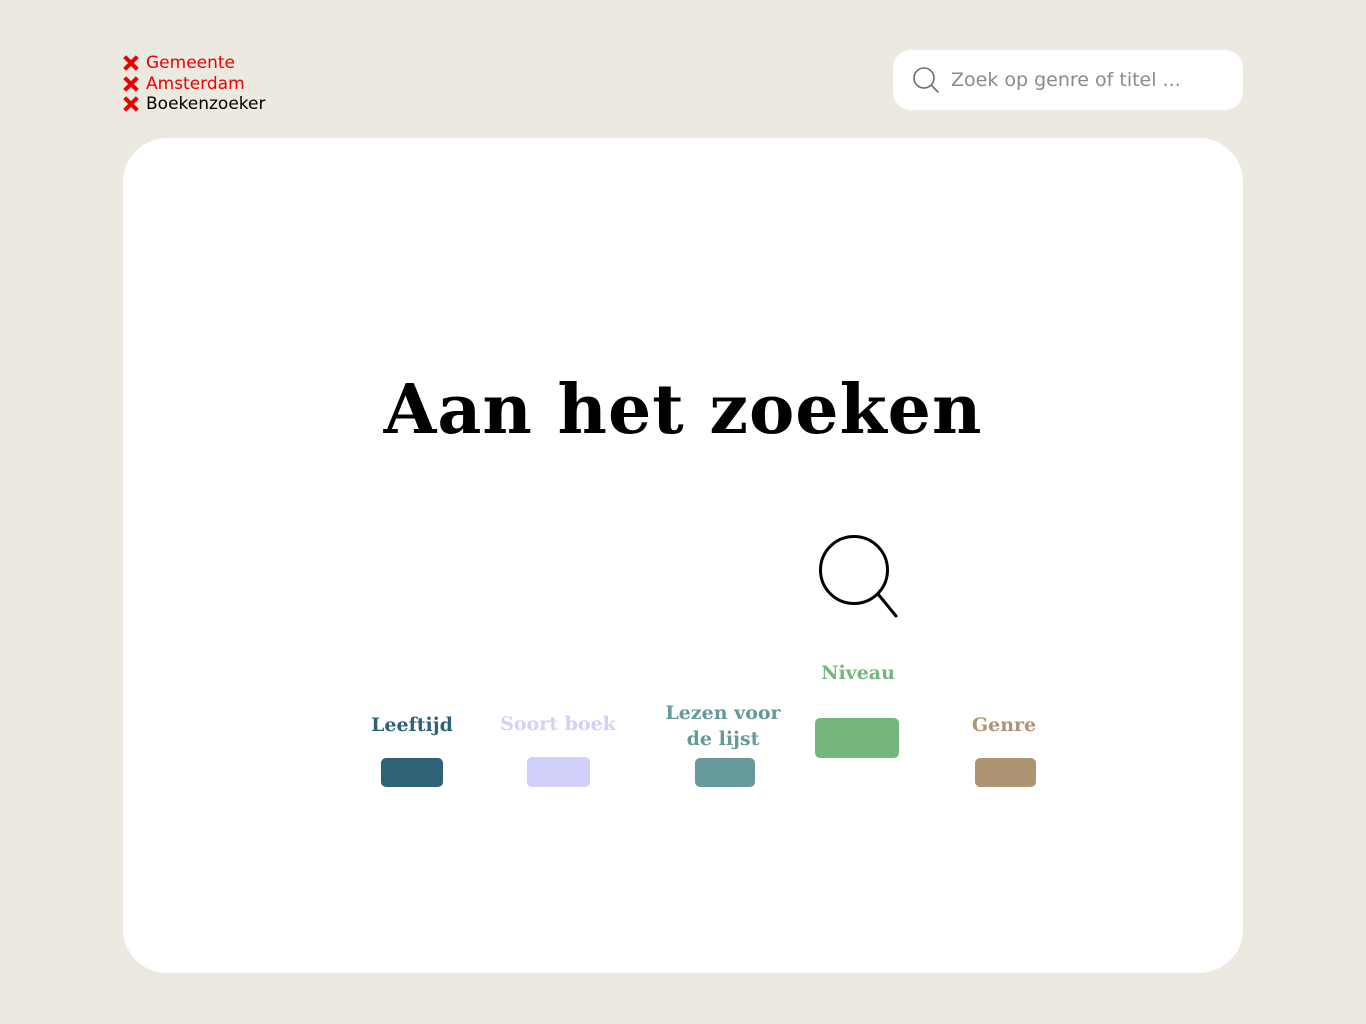 Image resolution: width=1366 pixels, height=1024 pixels. What do you see at coordinates (683, 409) in the screenshot?
I see `page-title: Aan het zoeken` at bounding box center [683, 409].